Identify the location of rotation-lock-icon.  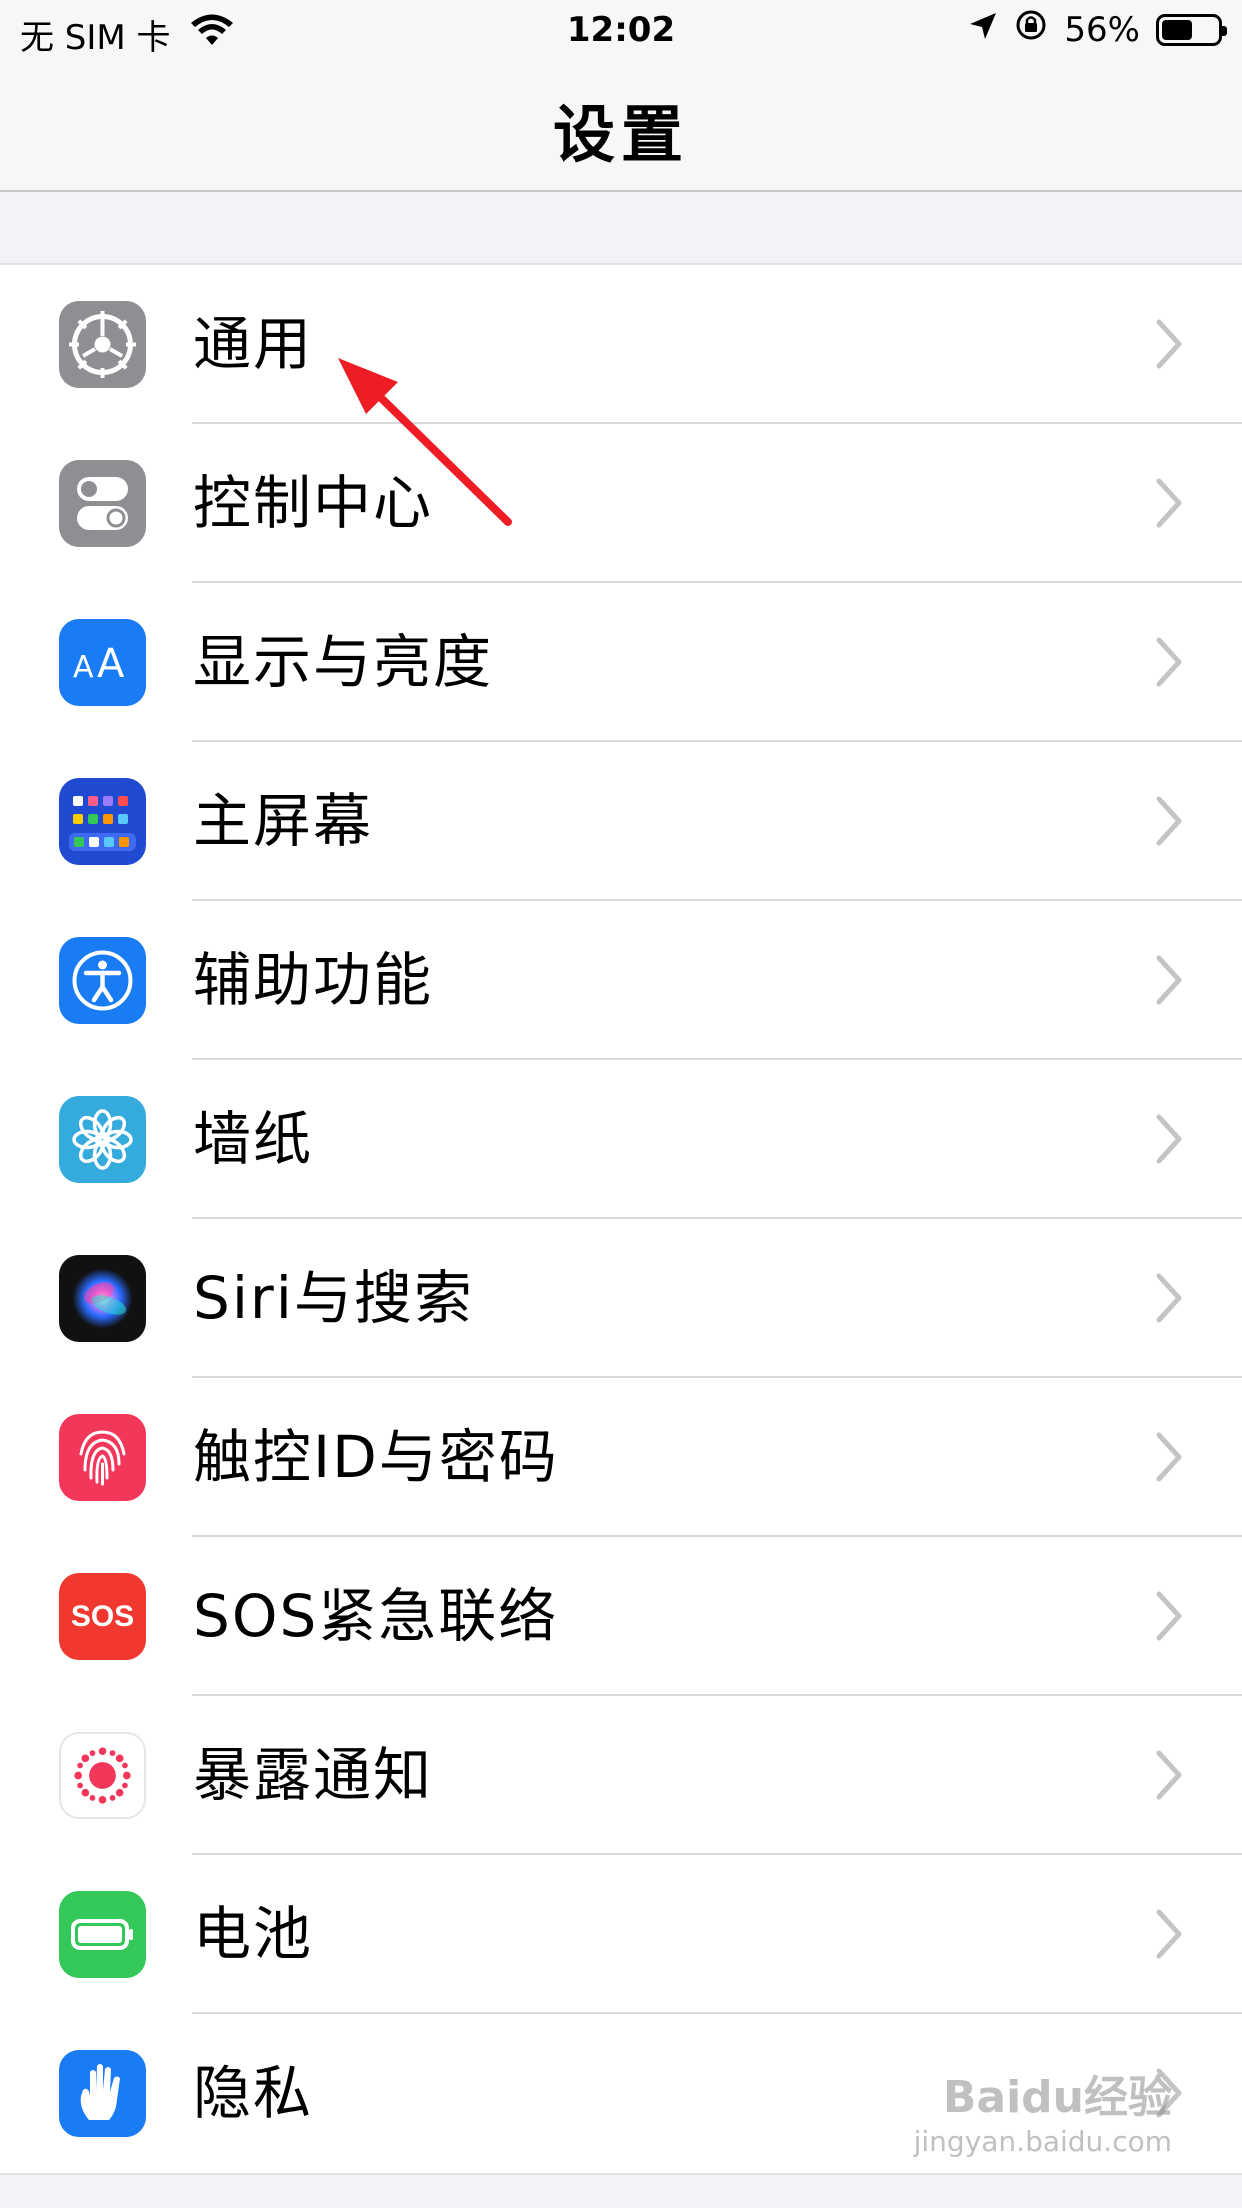
(1031, 29).